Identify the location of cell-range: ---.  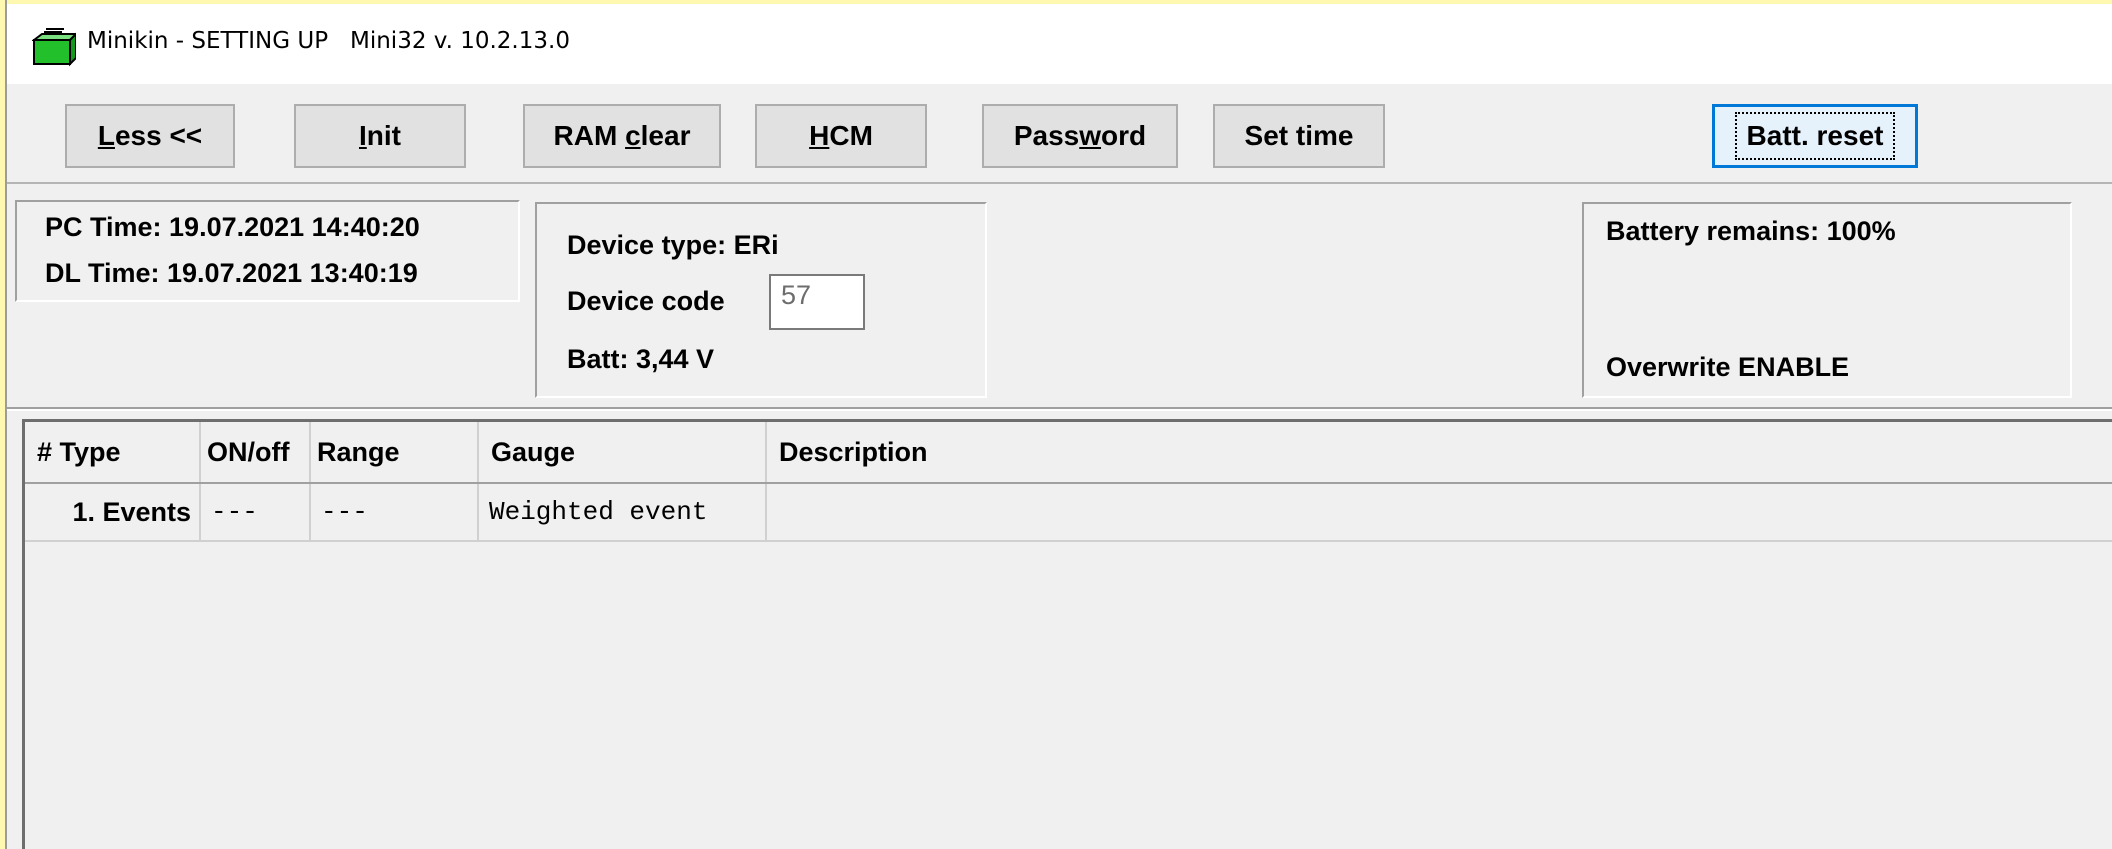
(395, 512).